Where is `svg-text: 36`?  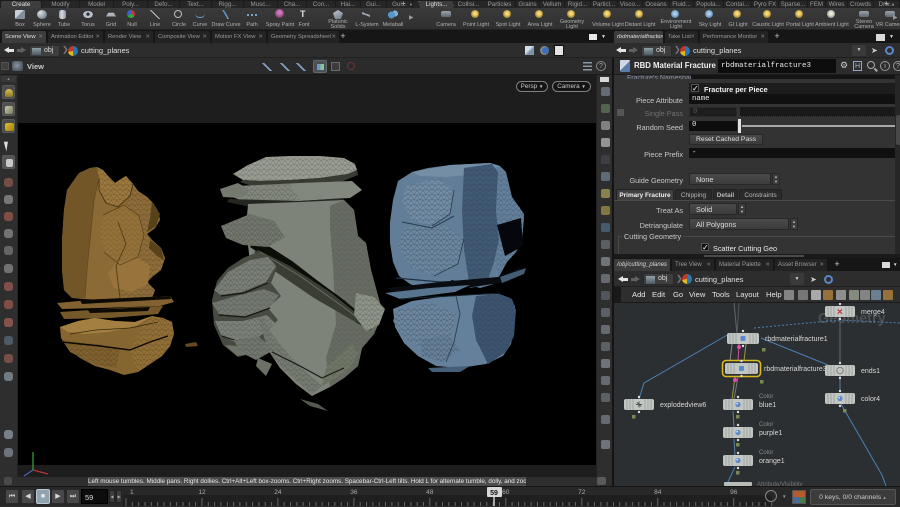 svg-text: 36 is located at coordinates (354, 492).